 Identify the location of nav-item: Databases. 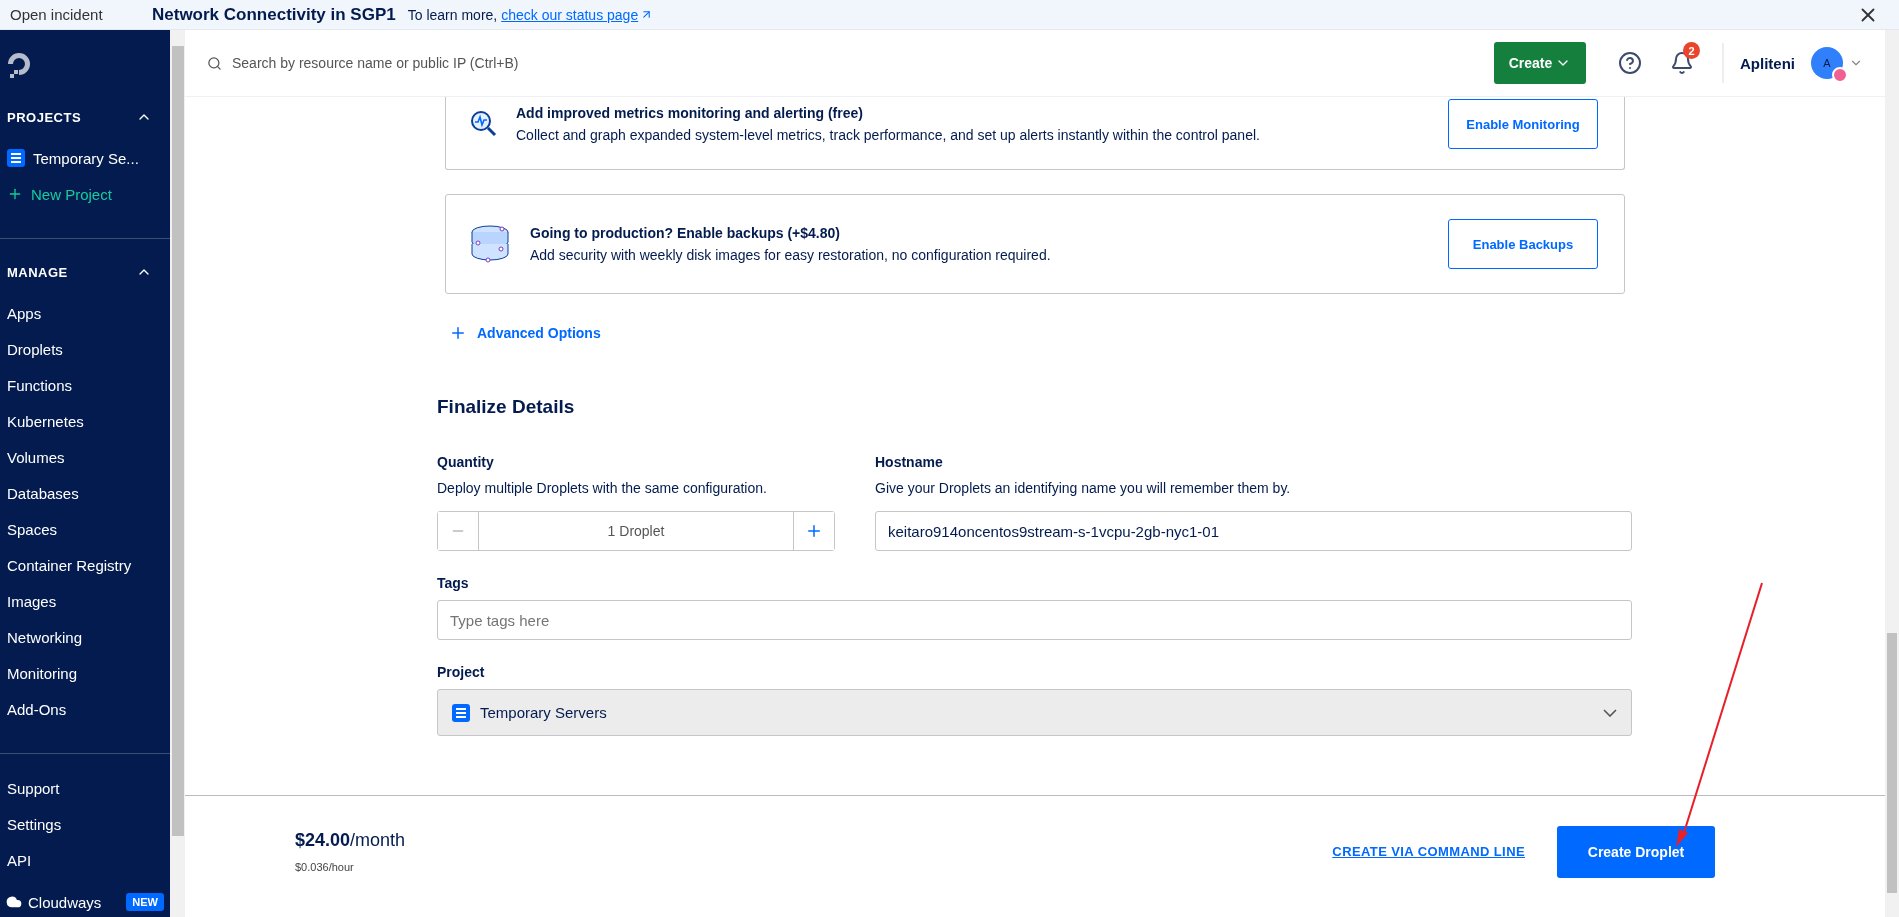
(85, 493).